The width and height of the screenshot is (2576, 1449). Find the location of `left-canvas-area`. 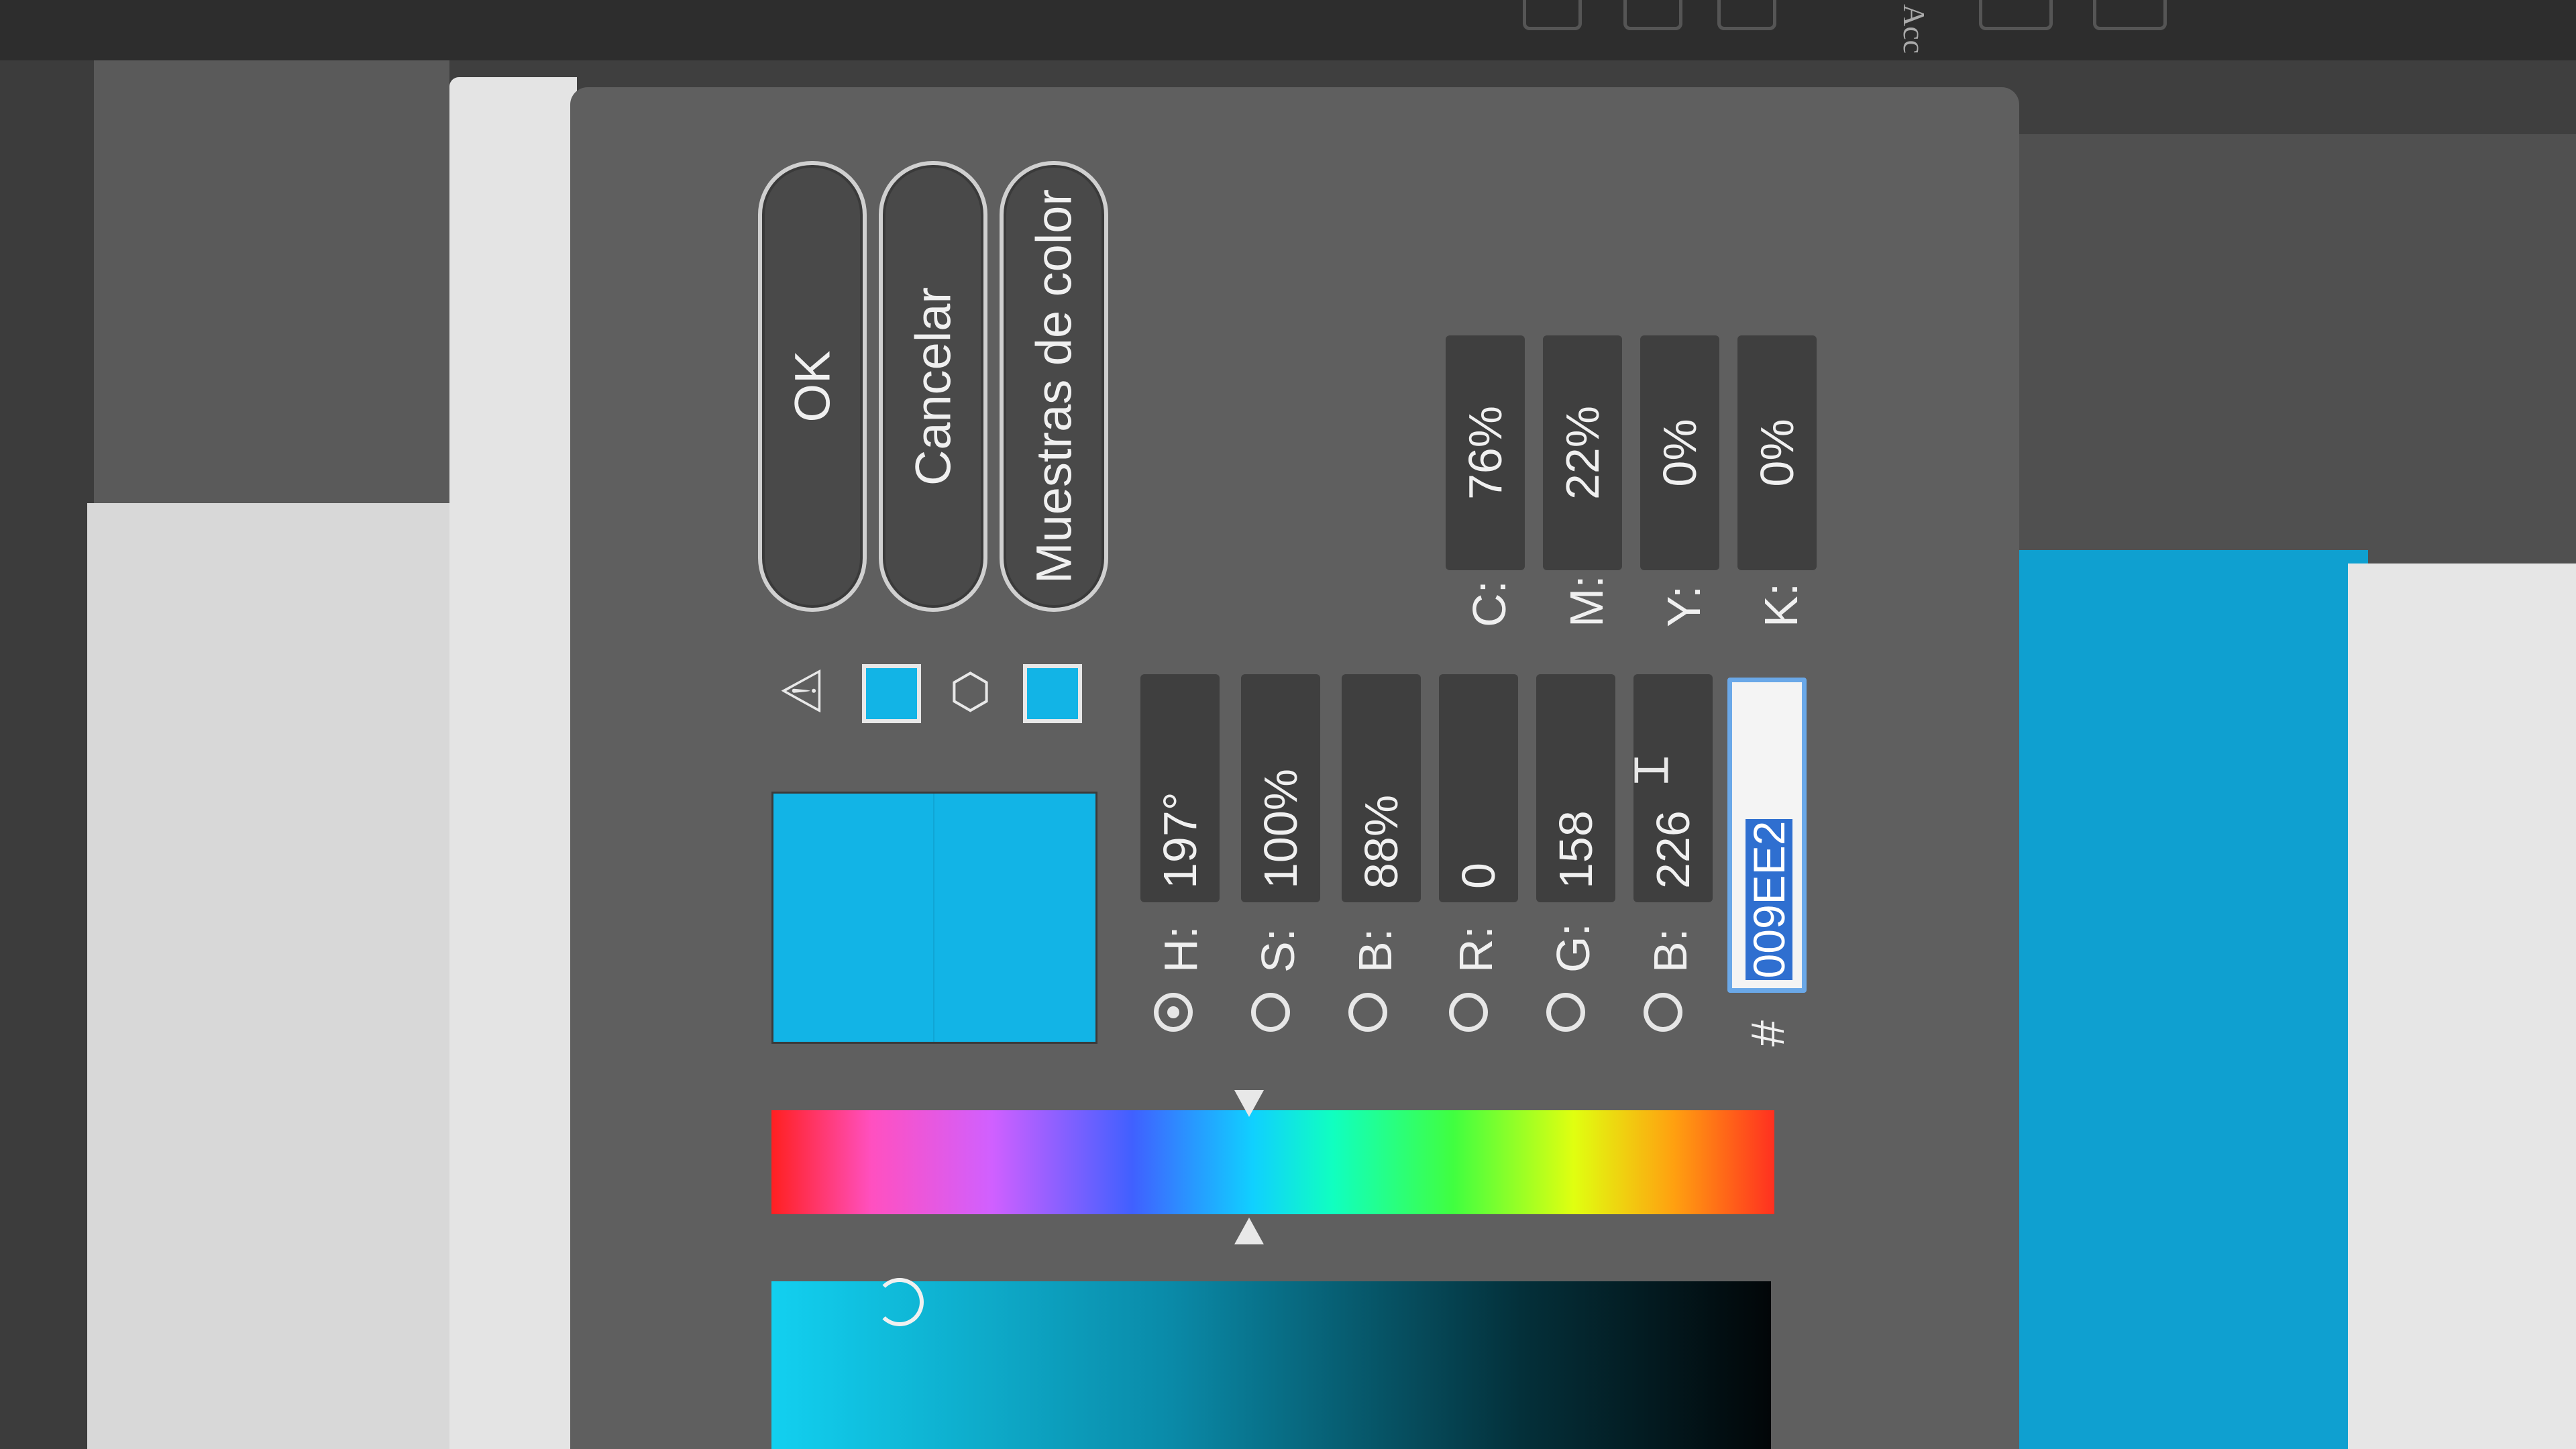

left-canvas-area is located at coordinates (268, 976).